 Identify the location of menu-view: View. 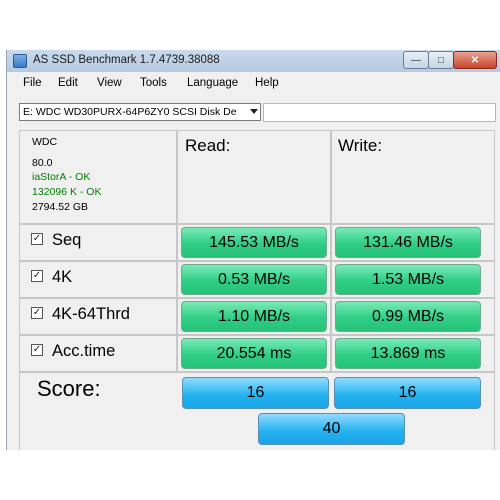
(109, 83).